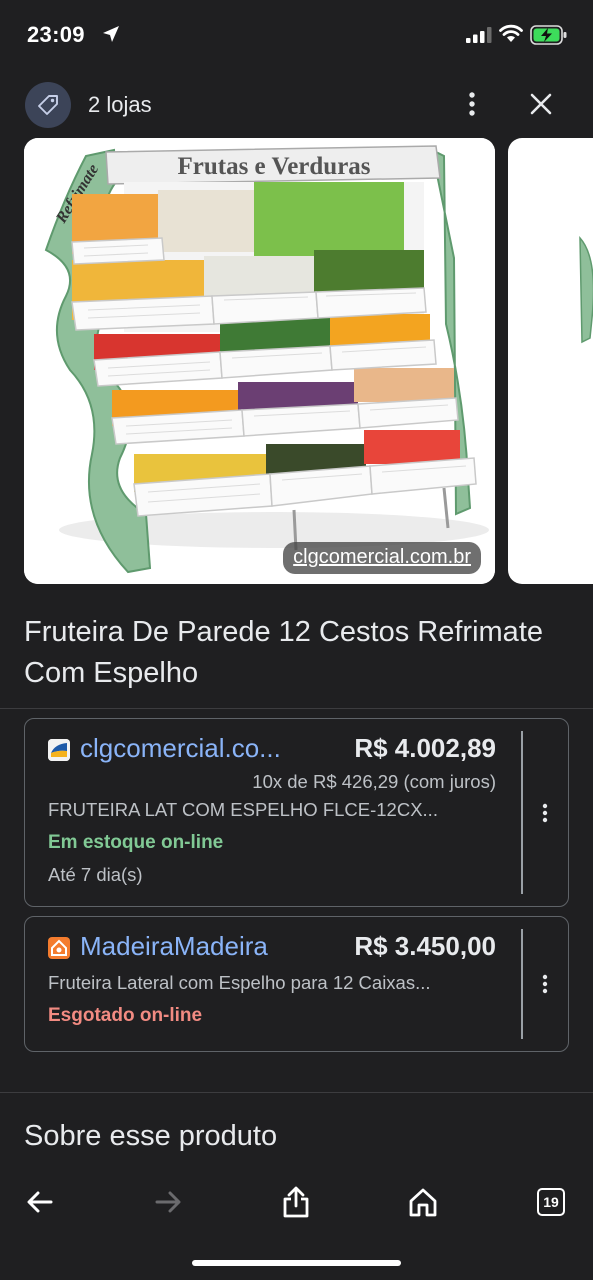 This screenshot has height=1280, width=593. What do you see at coordinates (479, 35) in the screenshot?
I see `cellular-signal-icon` at bounding box center [479, 35].